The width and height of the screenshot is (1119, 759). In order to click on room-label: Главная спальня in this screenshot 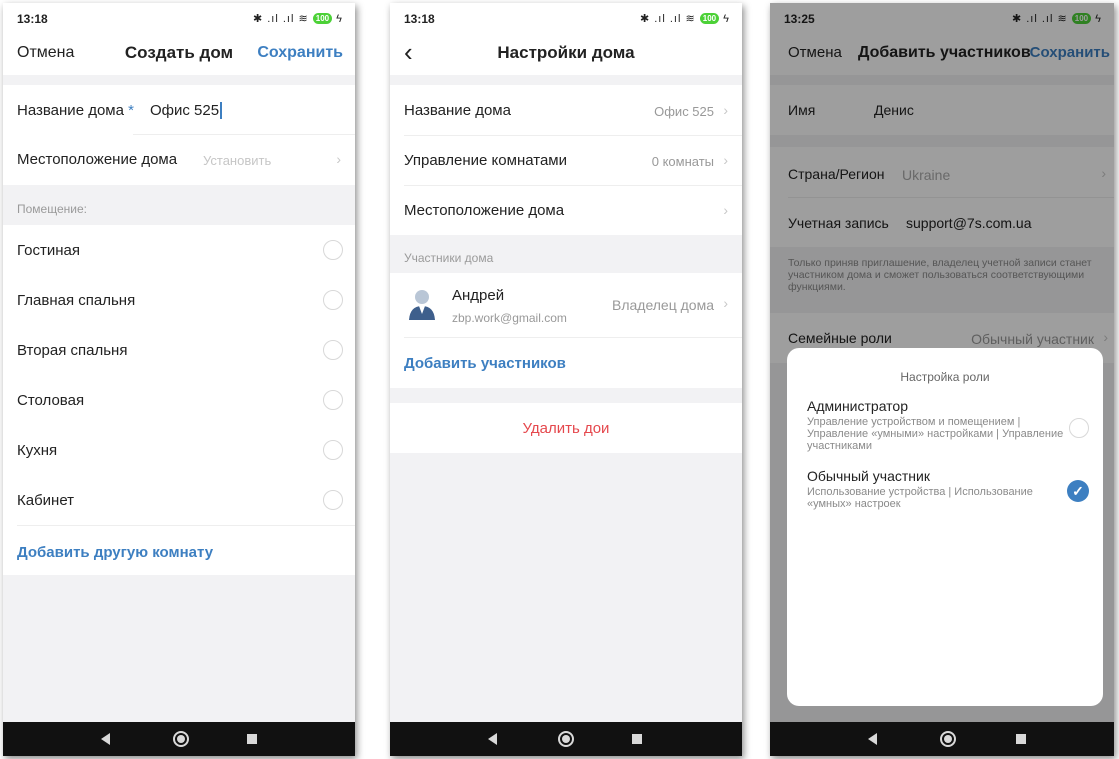, I will do `click(76, 300)`.